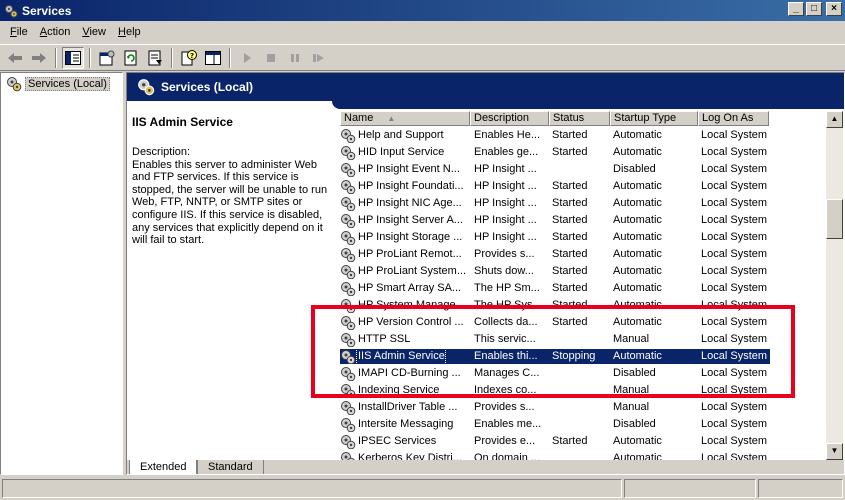 This screenshot has width=845, height=500. I want to click on status-bar, so click(422, 489).